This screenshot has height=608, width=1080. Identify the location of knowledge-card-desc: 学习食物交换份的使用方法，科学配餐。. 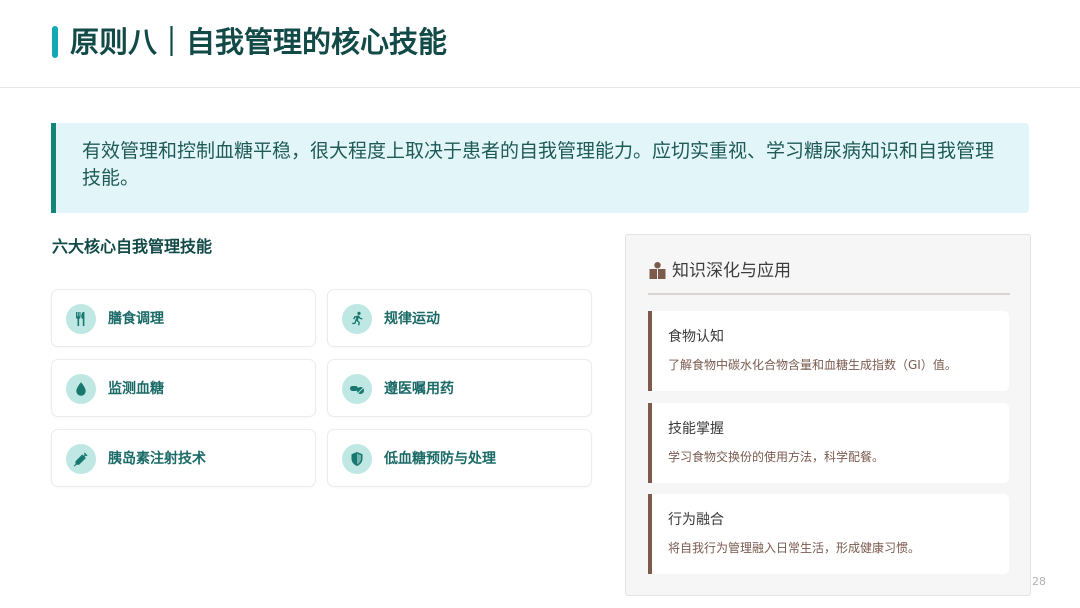
(776, 457).